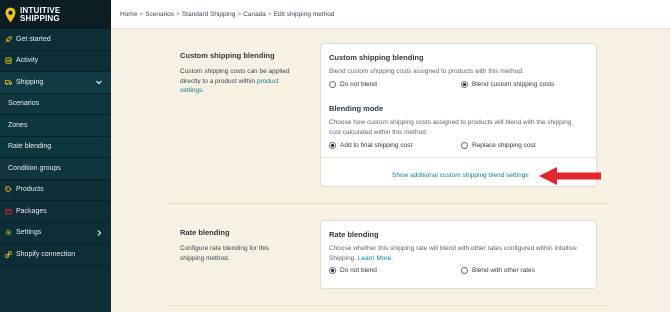 The height and width of the screenshot is (312, 670). What do you see at coordinates (55, 61) in the screenshot?
I see `sidebar-item-activity: Activity` at bounding box center [55, 61].